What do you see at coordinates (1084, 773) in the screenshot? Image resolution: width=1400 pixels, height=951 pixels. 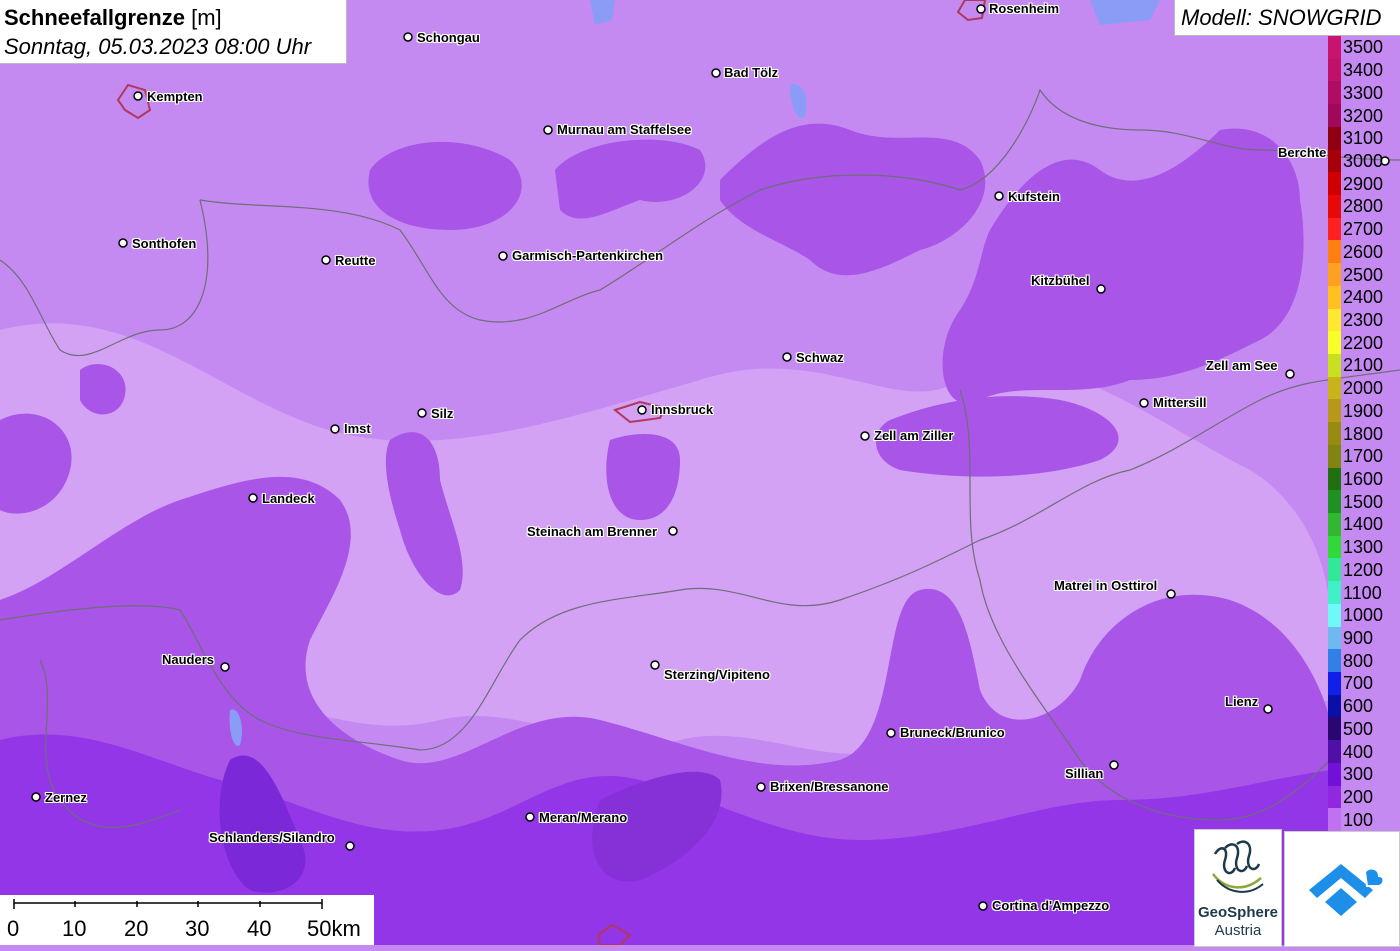 I see `city-label-sillian: Sillian` at bounding box center [1084, 773].